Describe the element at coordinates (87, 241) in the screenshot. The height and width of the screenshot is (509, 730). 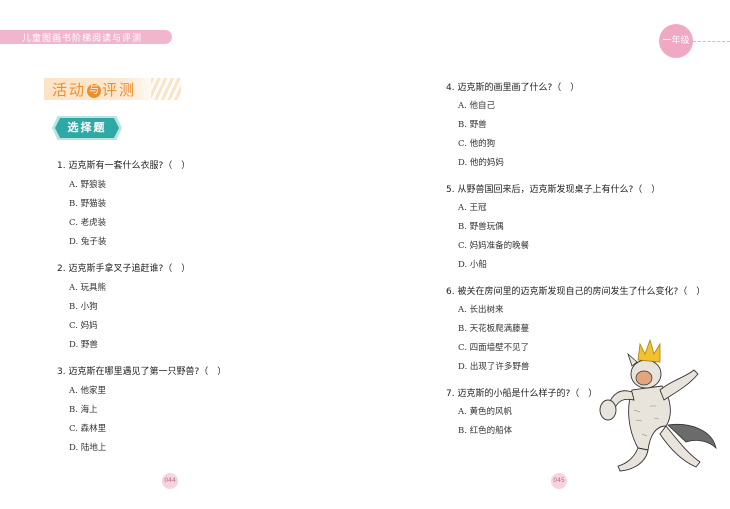
I see `option: D. 兔子装` at that location.